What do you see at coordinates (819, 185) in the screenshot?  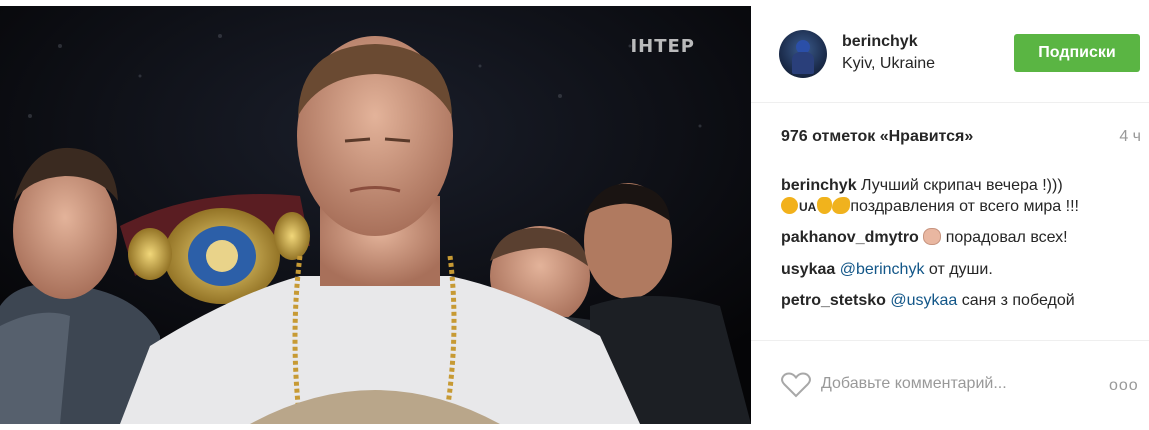 I see `comment-username: berinchyk` at bounding box center [819, 185].